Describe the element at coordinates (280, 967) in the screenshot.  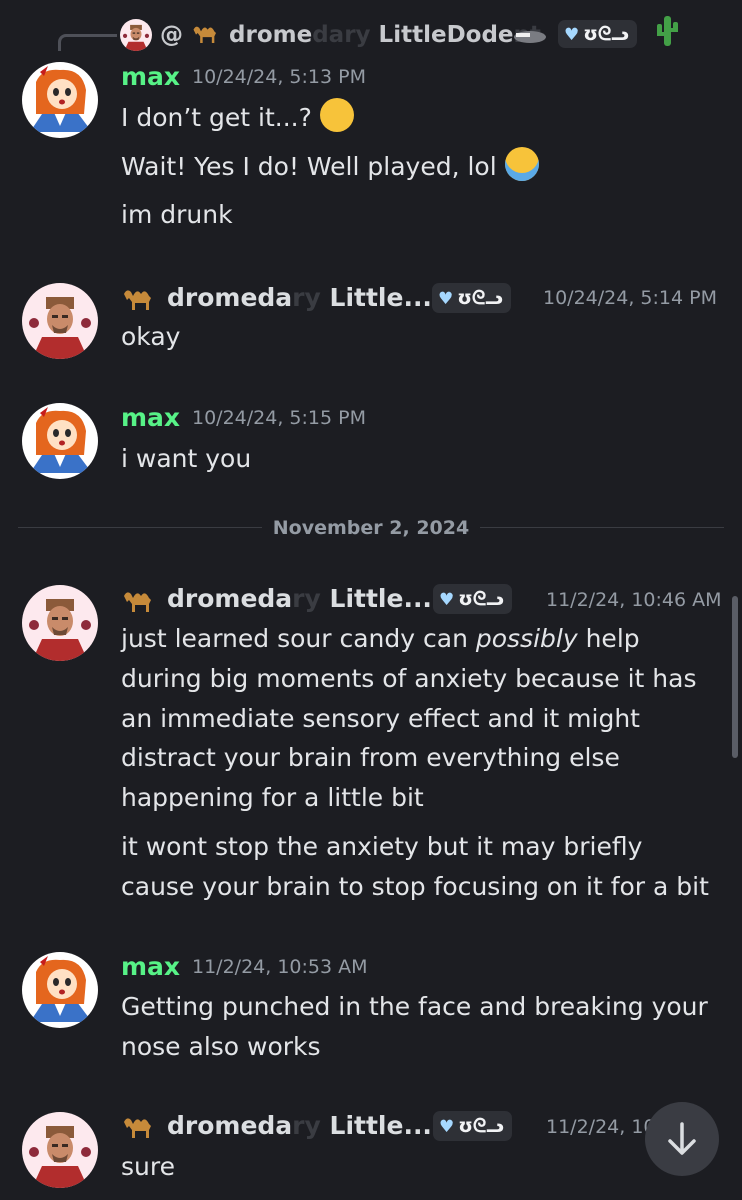
I see `timestamp: 11/2/24, 10:53 AM` at that location.